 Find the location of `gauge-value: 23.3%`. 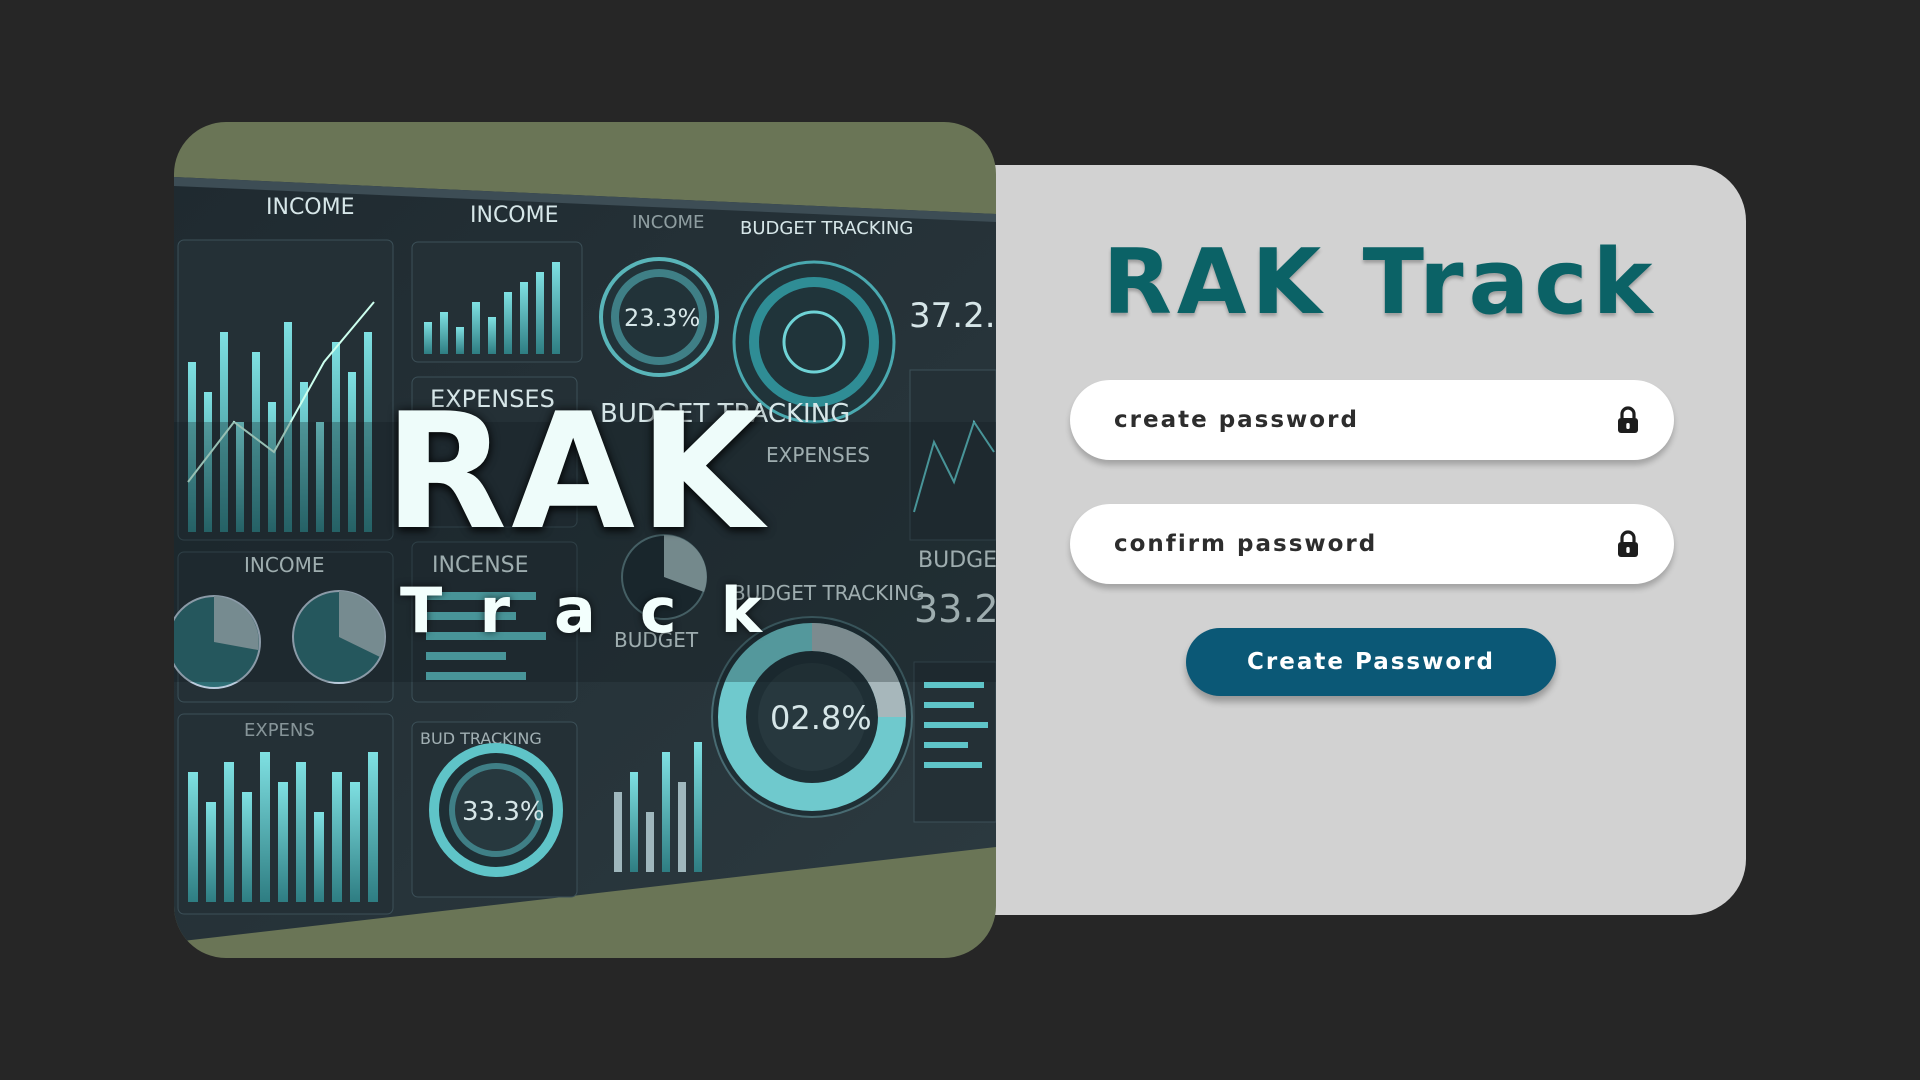

gauge-value: 23.3% is located at coordinates (662, 318).